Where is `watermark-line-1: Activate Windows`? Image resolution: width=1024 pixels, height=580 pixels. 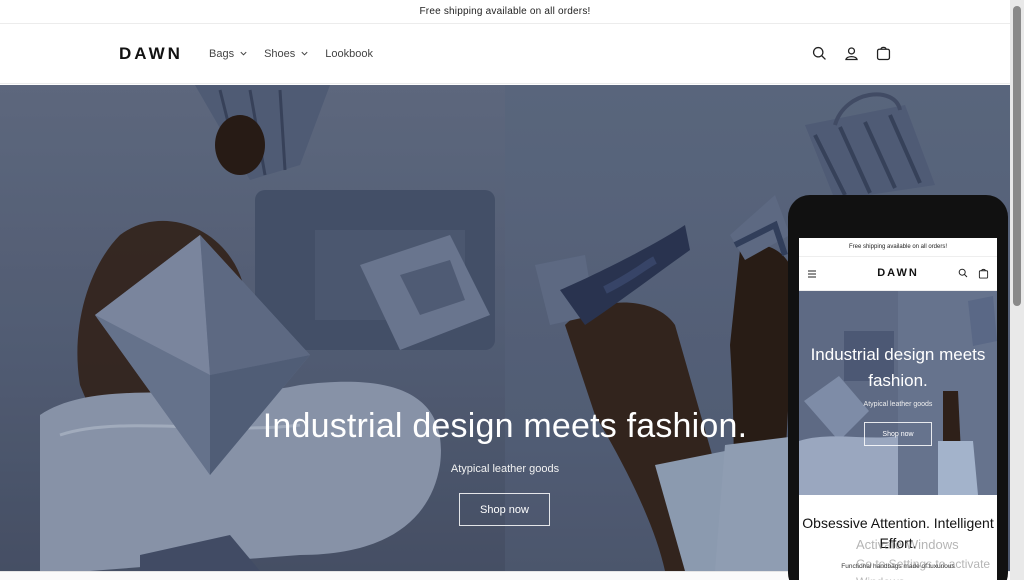 watermark-line-1: Activate Windows is located at coordinates (907, 544).